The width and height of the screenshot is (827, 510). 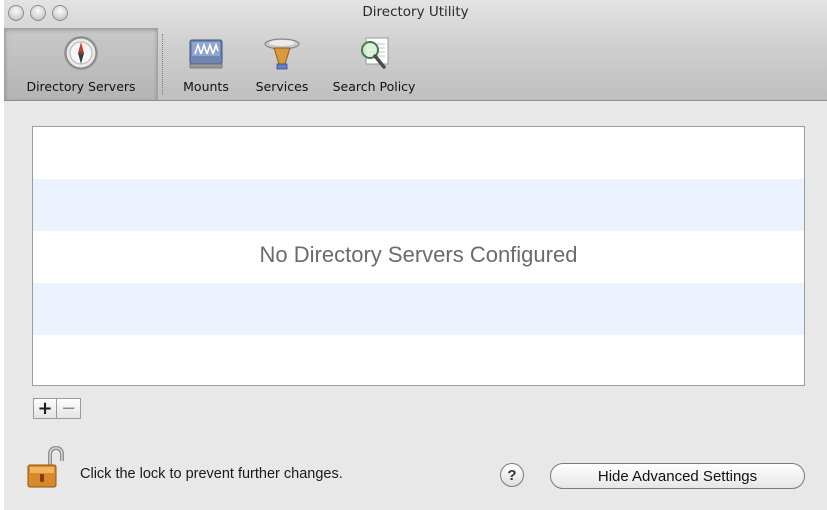 I want to click on add-remove-control: + −, so click(x=57, y=408).